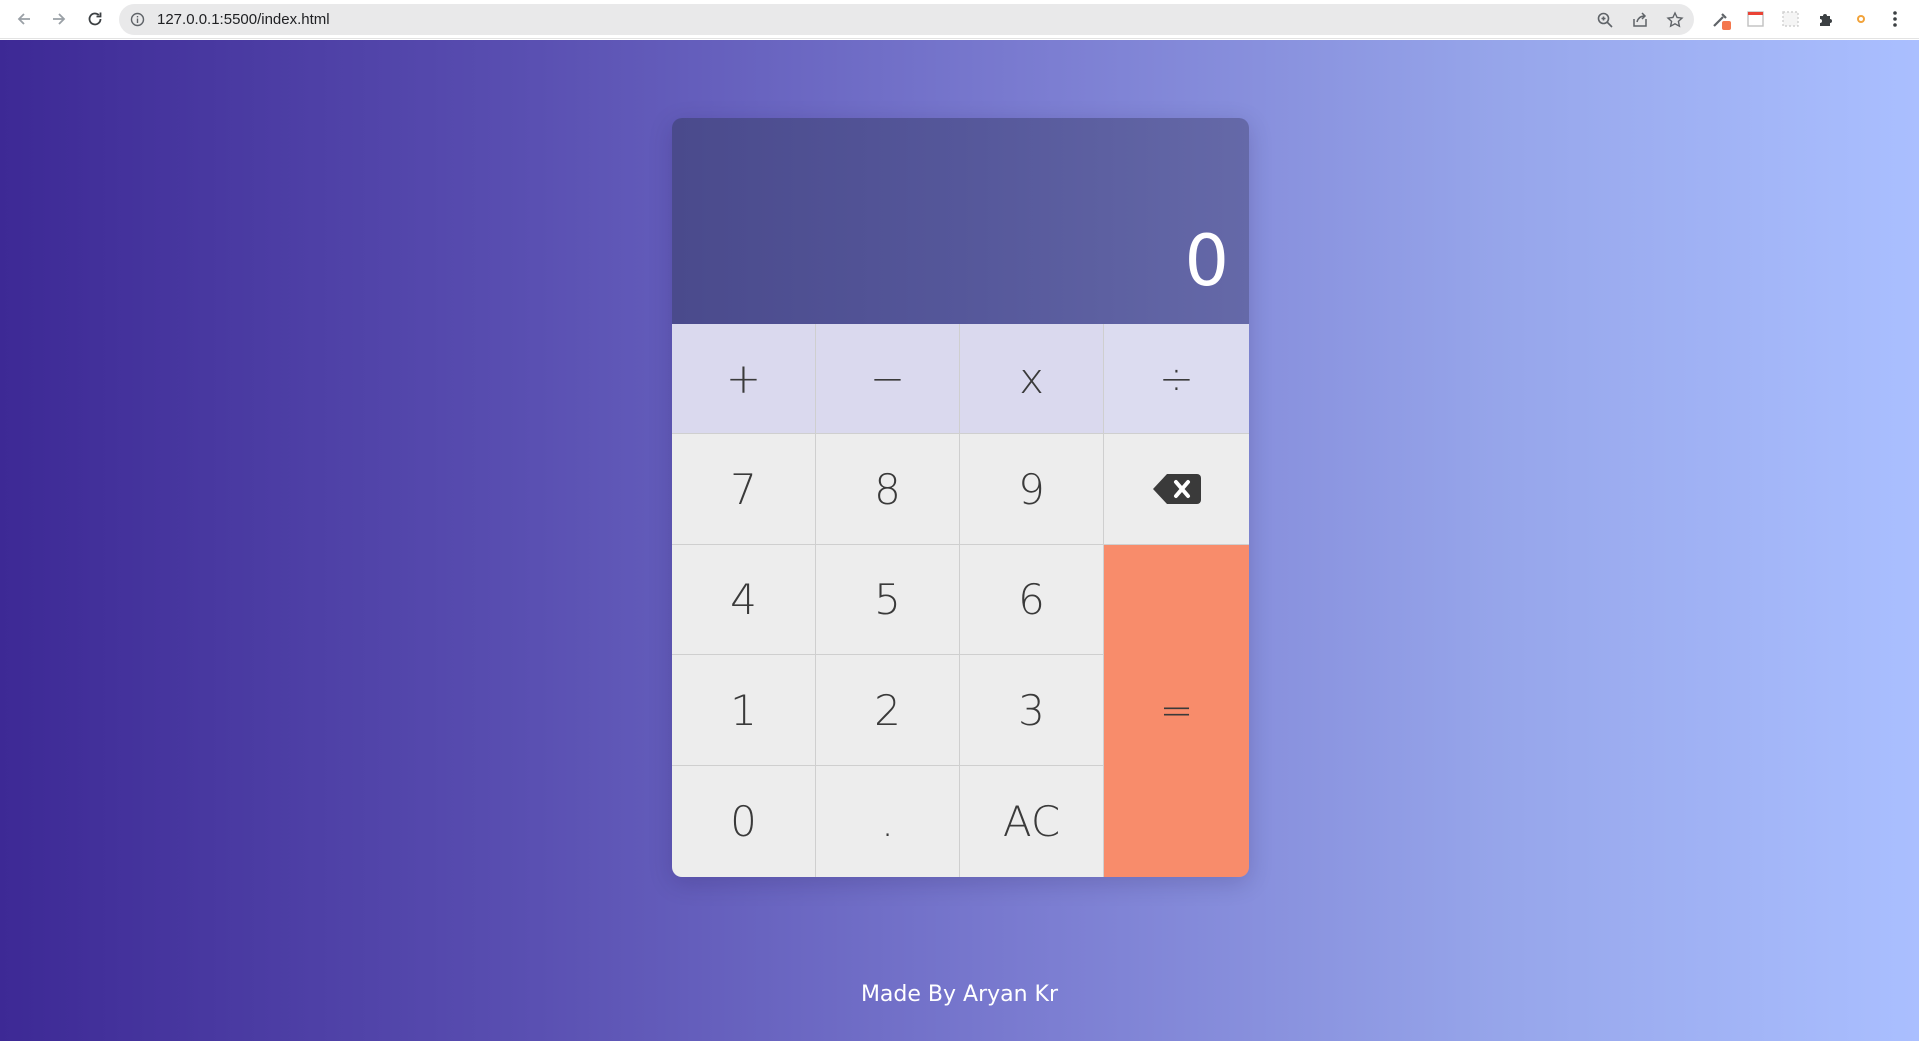 The width and height of the screenshot is (1919, 1041). What do you see at coordinates (1675, 20) in the screenshot?
I see `bookmark-star-icon` at bounding box center [1675, 20].